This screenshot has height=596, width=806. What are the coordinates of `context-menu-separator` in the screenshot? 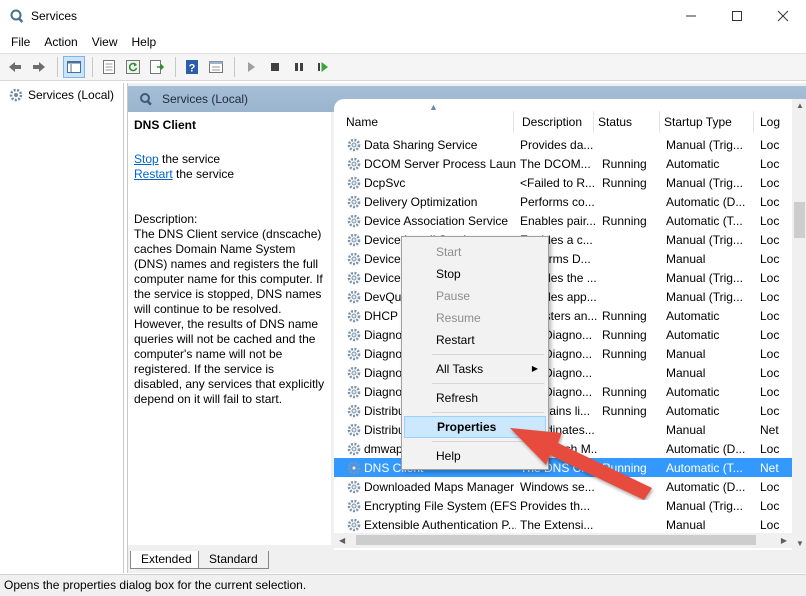 It's located at (488, 383).